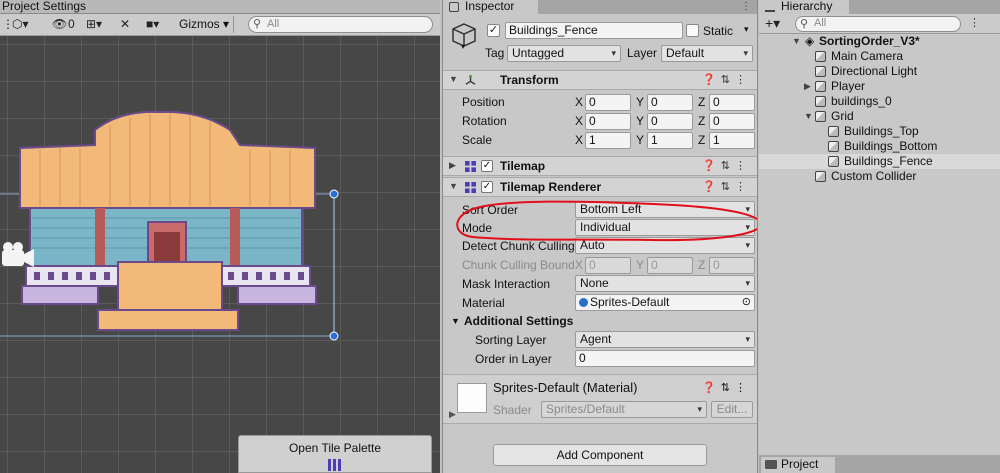 This screenshot has width=1000, height=473. Describe the element at coordinates (463, 46) in the screenshot. I see `icon-dropdown-arrow: ▾` at that location.